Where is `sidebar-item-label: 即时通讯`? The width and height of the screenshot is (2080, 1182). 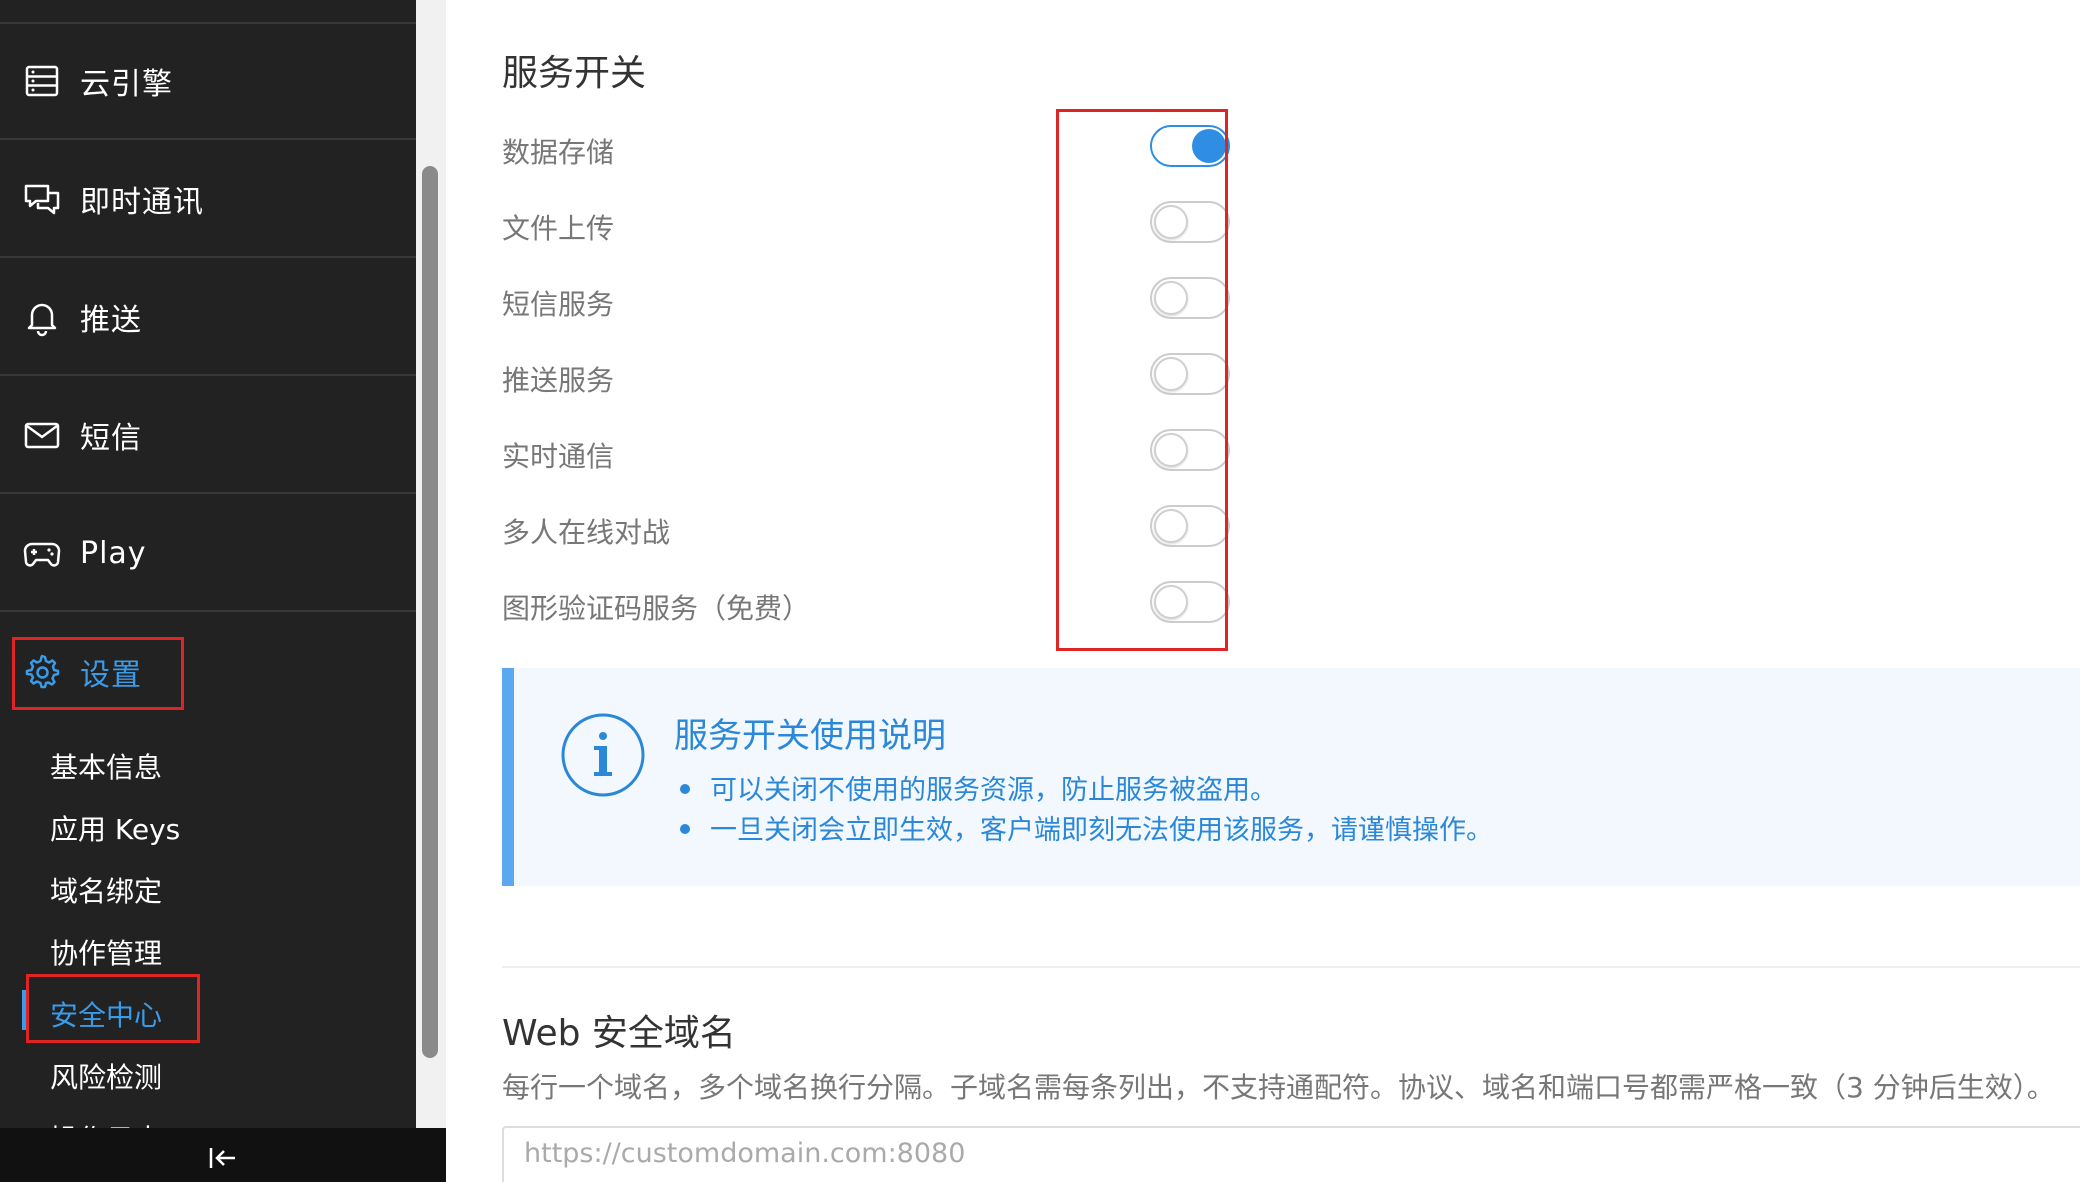
sidebar-item-label: 即时通讯 is located at coordinates (142, 202).